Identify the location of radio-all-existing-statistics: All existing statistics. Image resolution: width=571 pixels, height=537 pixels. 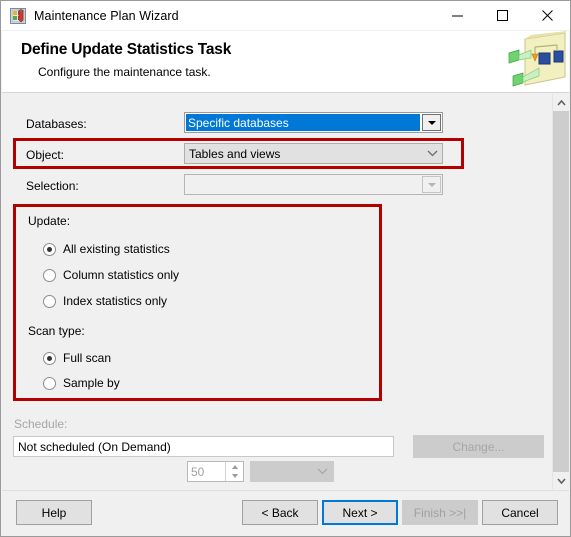
(106, 249).